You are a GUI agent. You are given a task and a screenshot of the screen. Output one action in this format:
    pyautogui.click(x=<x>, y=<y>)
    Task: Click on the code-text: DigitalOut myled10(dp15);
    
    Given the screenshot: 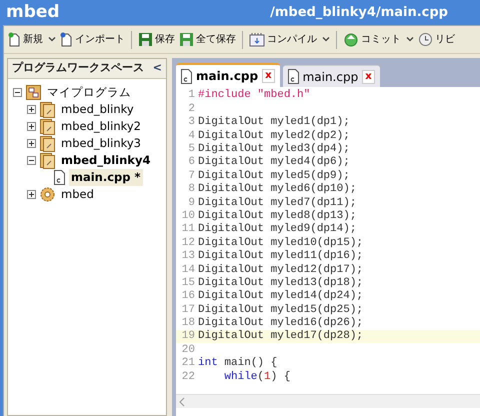 What is the action you would take?
    pyautogui.click(x=281, y=243)
    